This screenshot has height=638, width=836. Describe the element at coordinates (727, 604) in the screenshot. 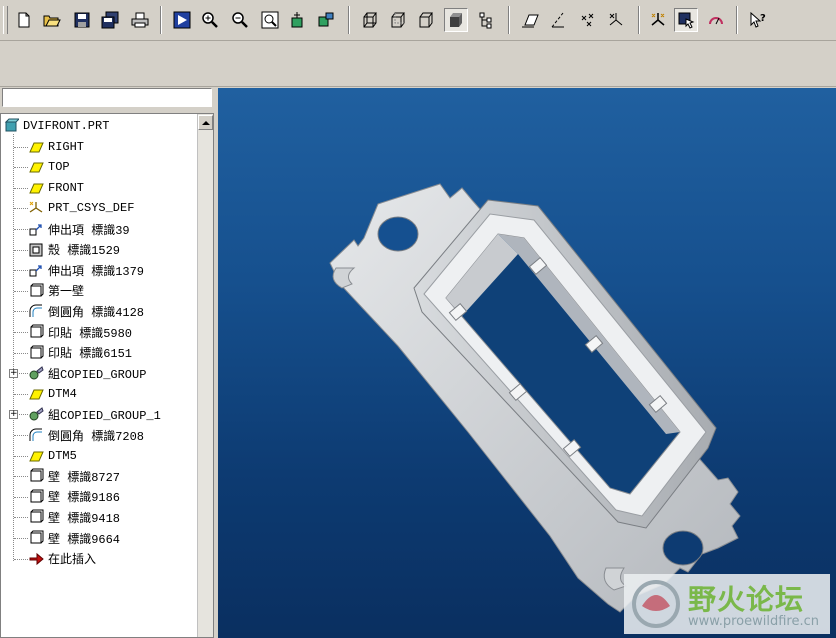

I see `forum-watermark: 野火论坛 www.proewildfire.cn` at that location.